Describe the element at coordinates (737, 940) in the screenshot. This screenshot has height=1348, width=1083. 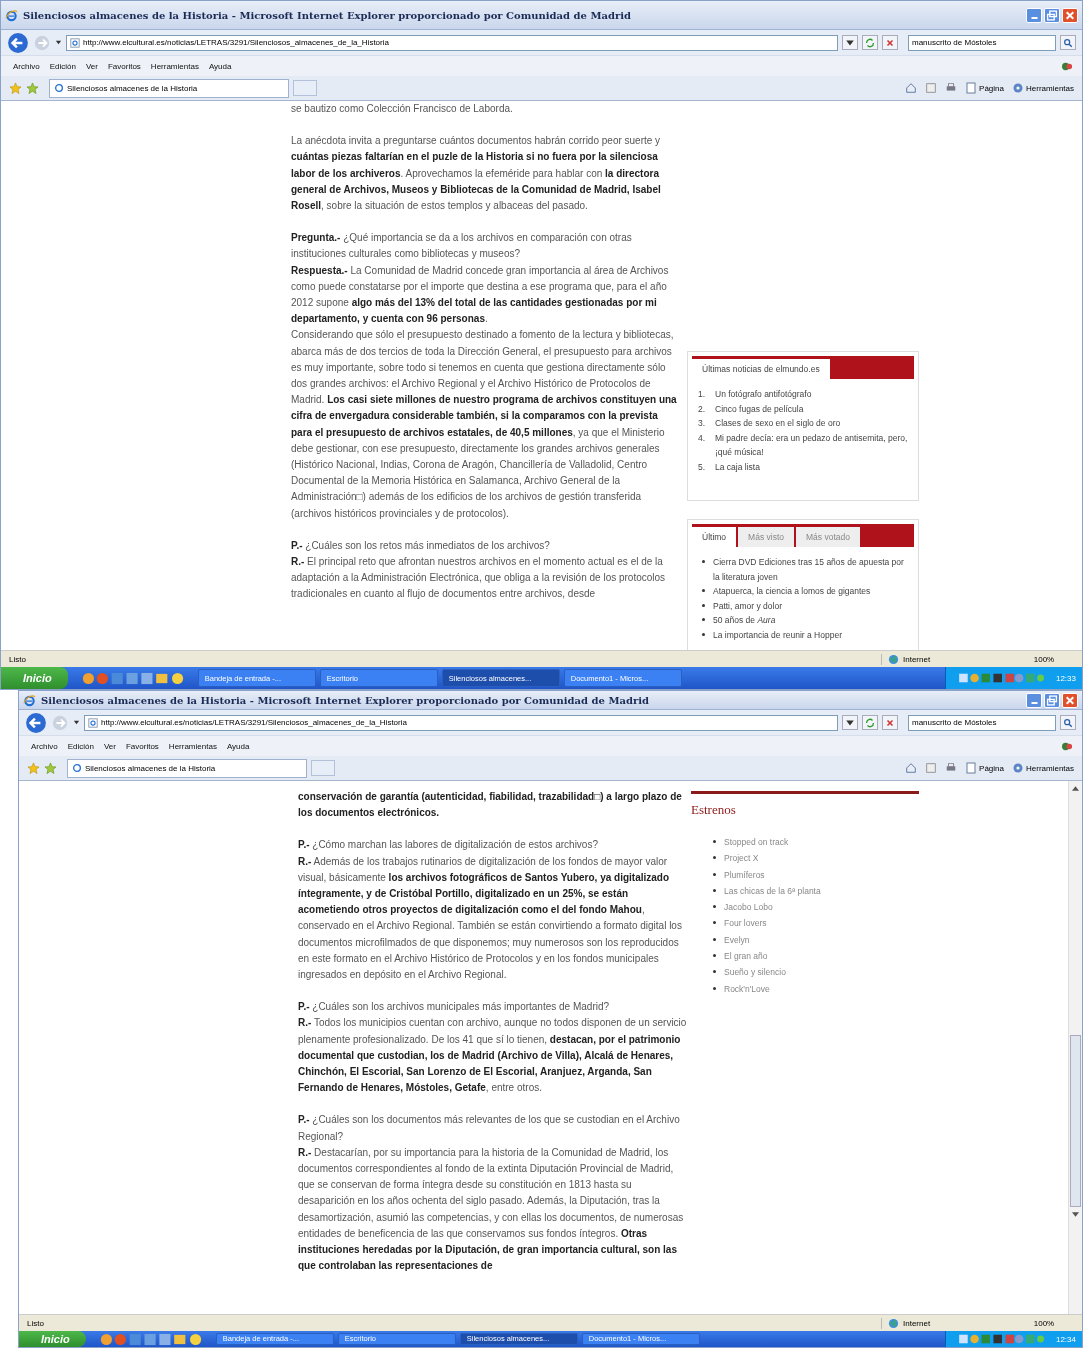
I see `film-link: Evelyn` at that location.